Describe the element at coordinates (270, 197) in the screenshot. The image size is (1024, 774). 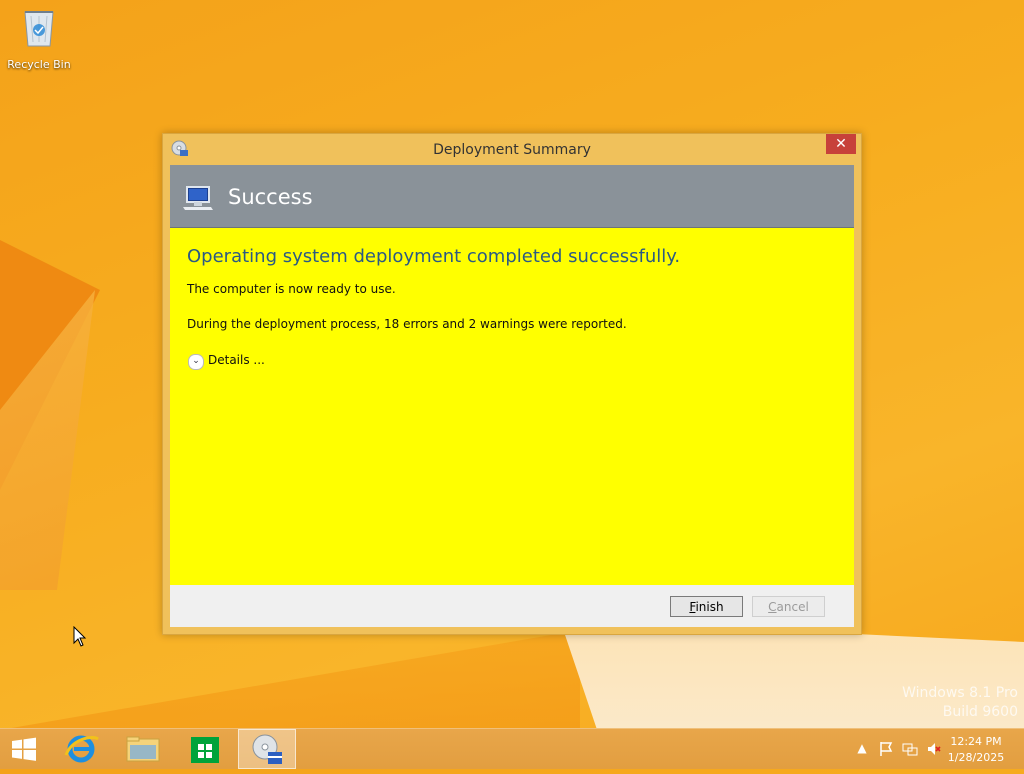
I see `banner-title: Success` at that location.